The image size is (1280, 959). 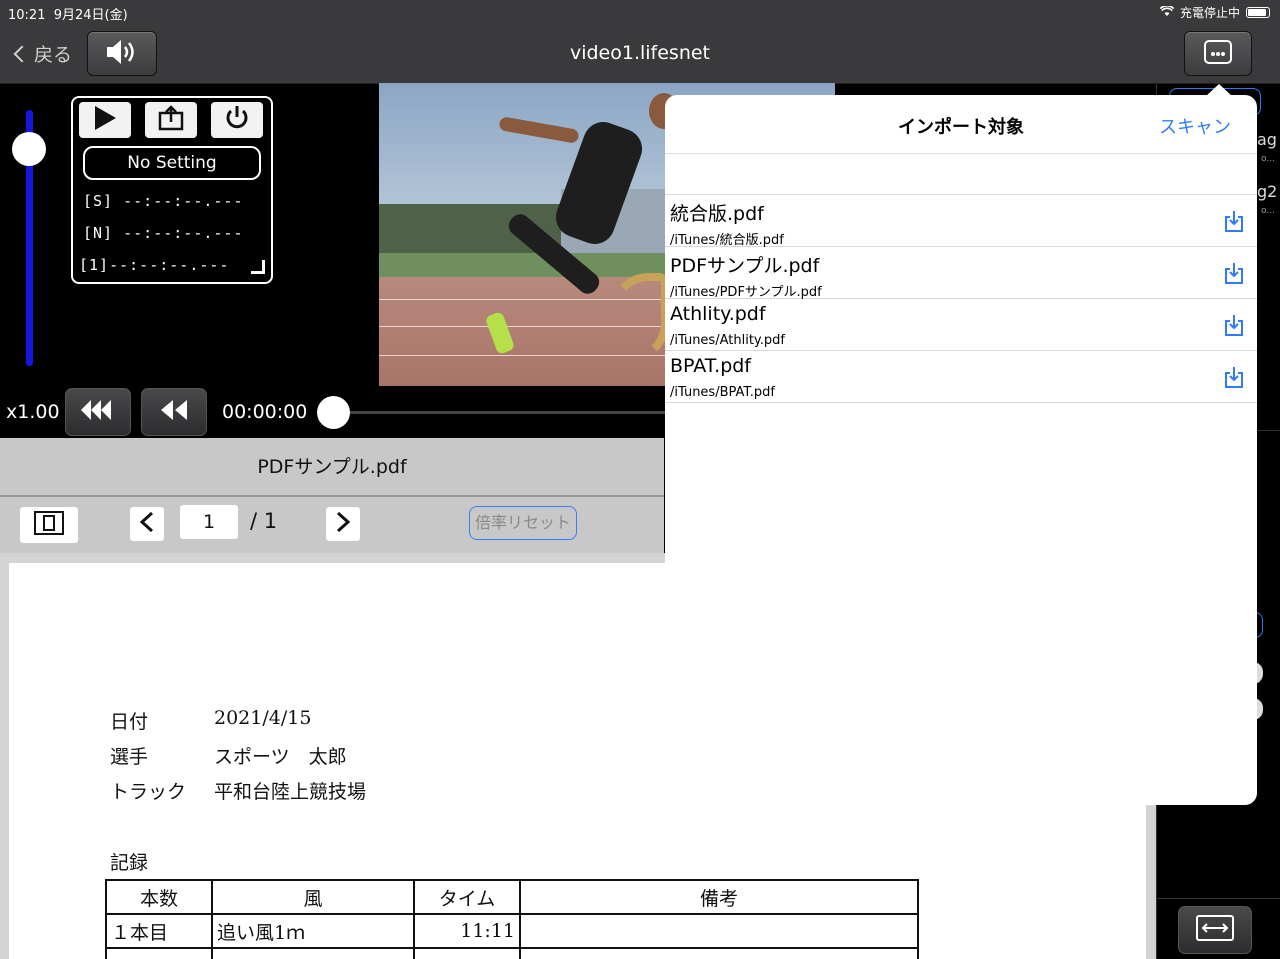 What do you see at coordinates (467, 897) in the screenshot?
I see `col-time: タイム` at bounding box center [467, 897].